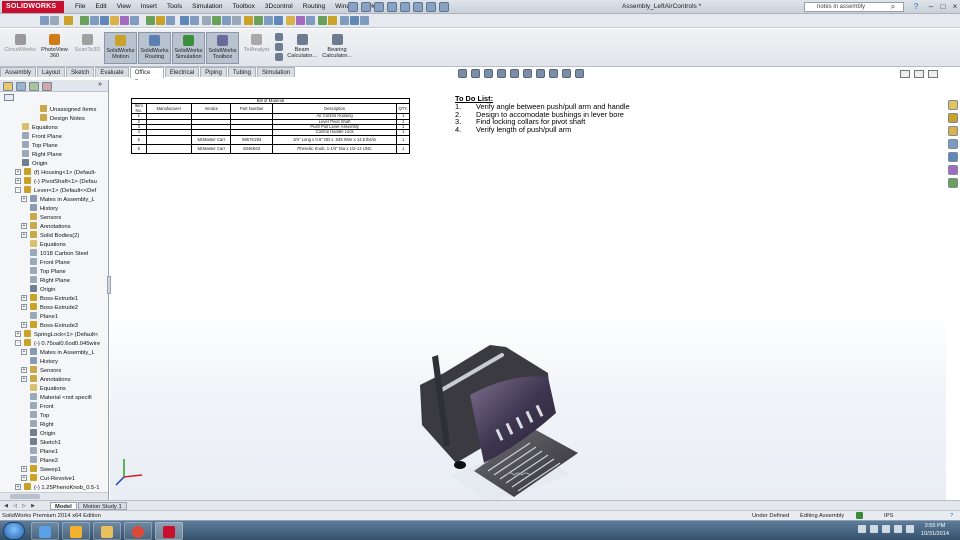  I want to click on zoom-to-fit-icon, so click(462, 73).